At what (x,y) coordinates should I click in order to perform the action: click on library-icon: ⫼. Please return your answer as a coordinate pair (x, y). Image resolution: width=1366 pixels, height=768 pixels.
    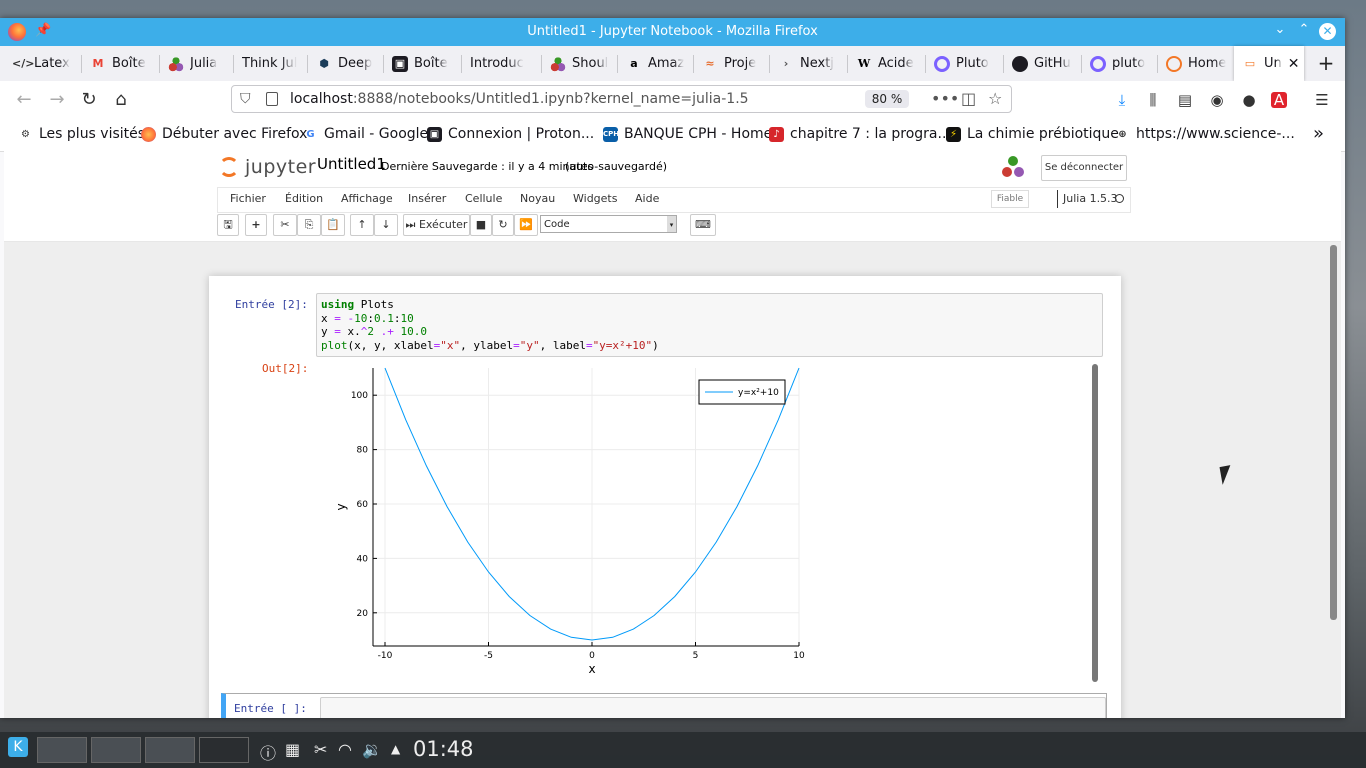
    Looking at the image, I should click on (1153, 100).